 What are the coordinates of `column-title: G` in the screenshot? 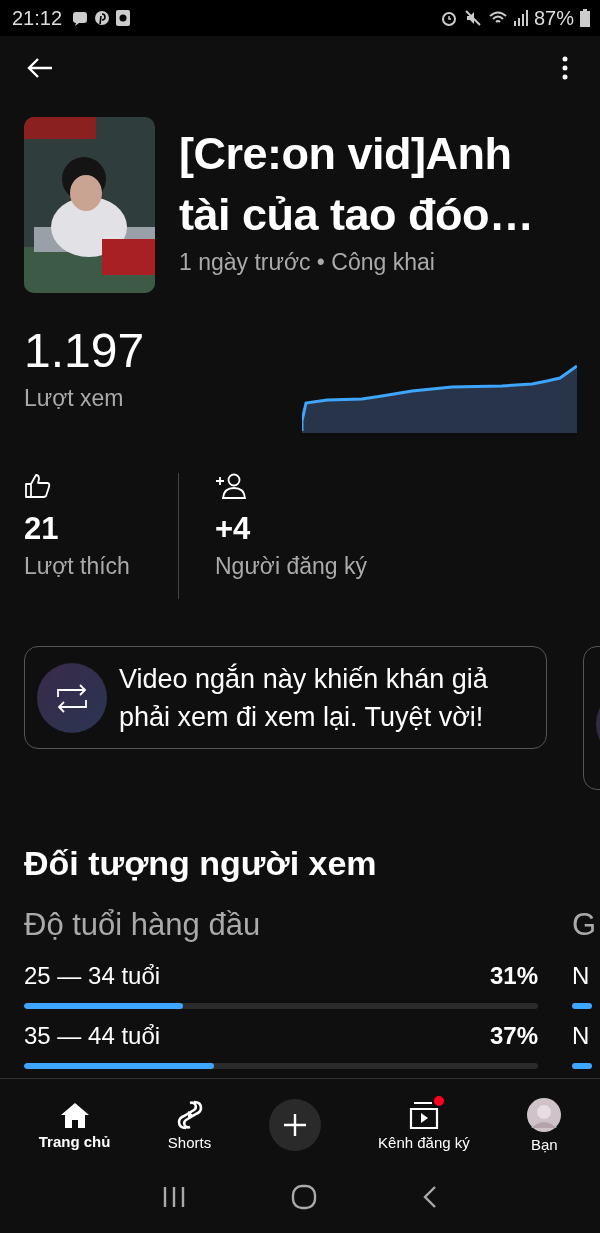 It's located at (584, 925).